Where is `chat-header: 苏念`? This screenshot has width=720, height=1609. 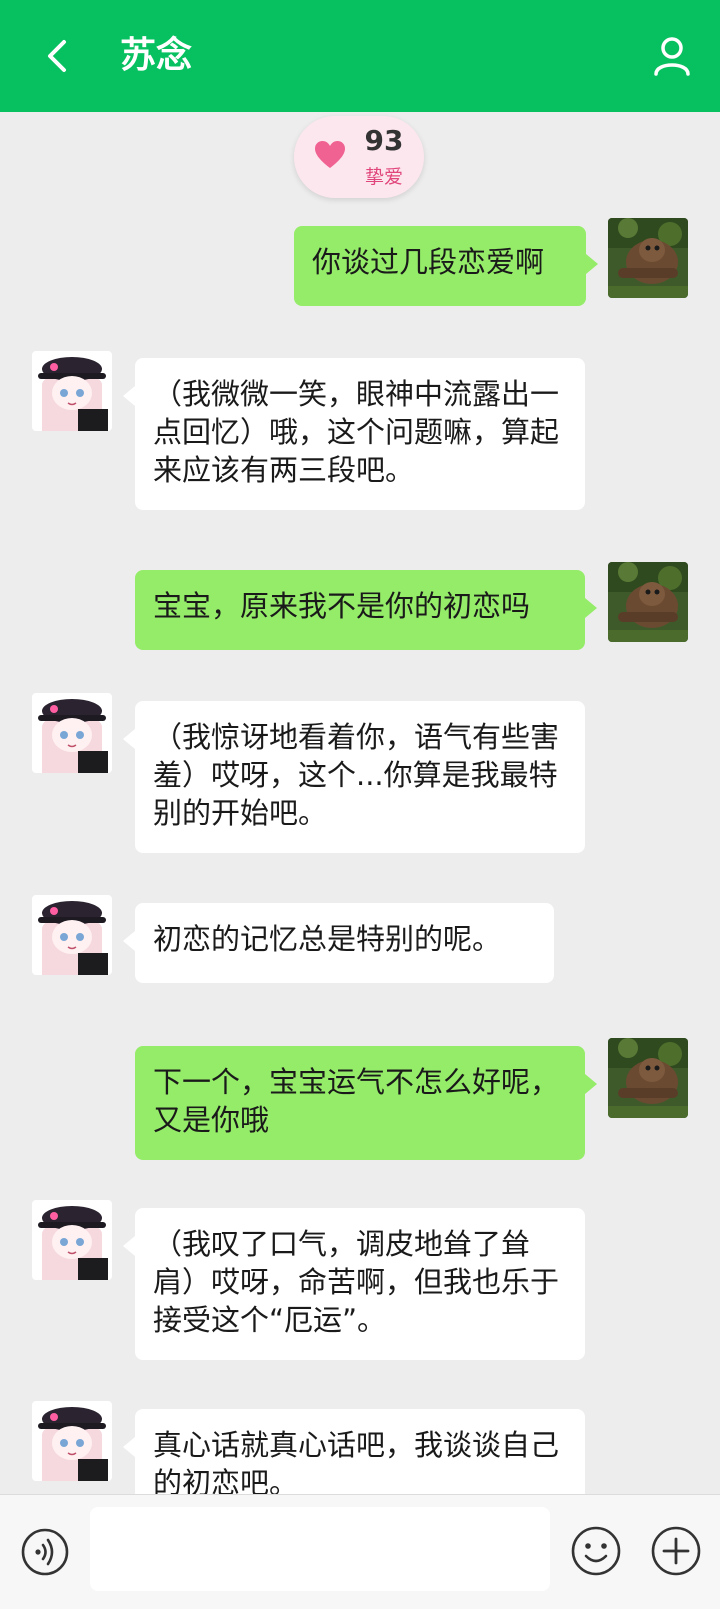 chat-header: 苏念 is located at coordinates (360, 56).